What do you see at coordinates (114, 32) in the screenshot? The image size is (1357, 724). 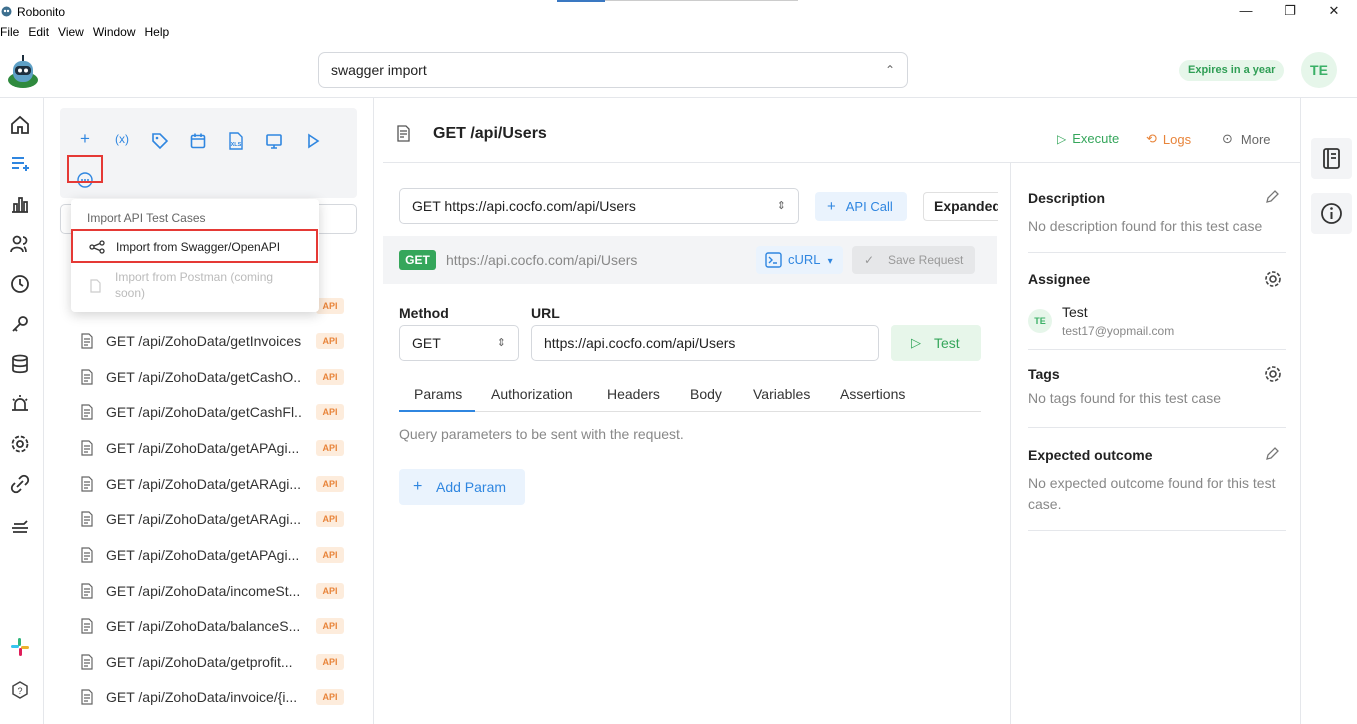 I see `menu-window: Window` at bounding box center [114, 32].